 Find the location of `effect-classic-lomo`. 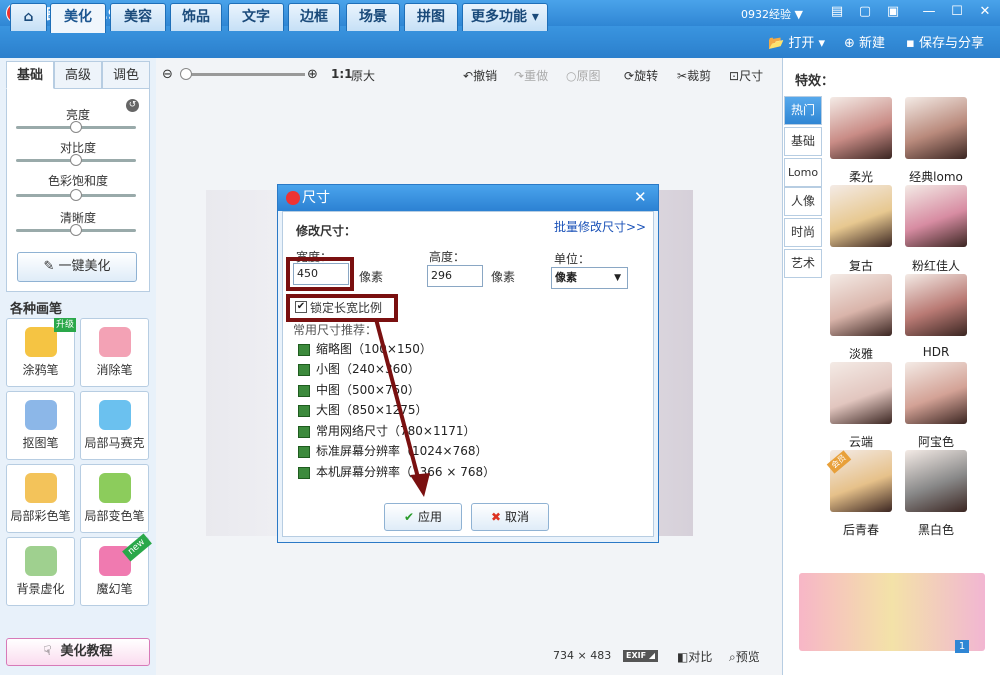

effect-classic-lomo is located at coordinates (936, 128).